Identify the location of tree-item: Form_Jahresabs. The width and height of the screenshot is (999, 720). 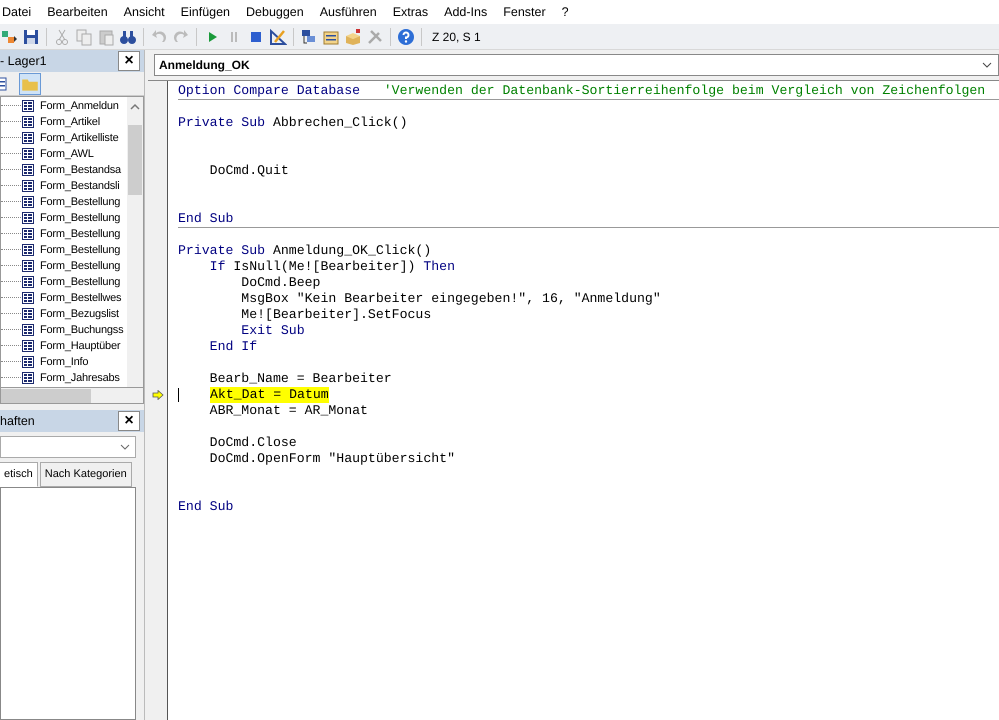
(80, 378).